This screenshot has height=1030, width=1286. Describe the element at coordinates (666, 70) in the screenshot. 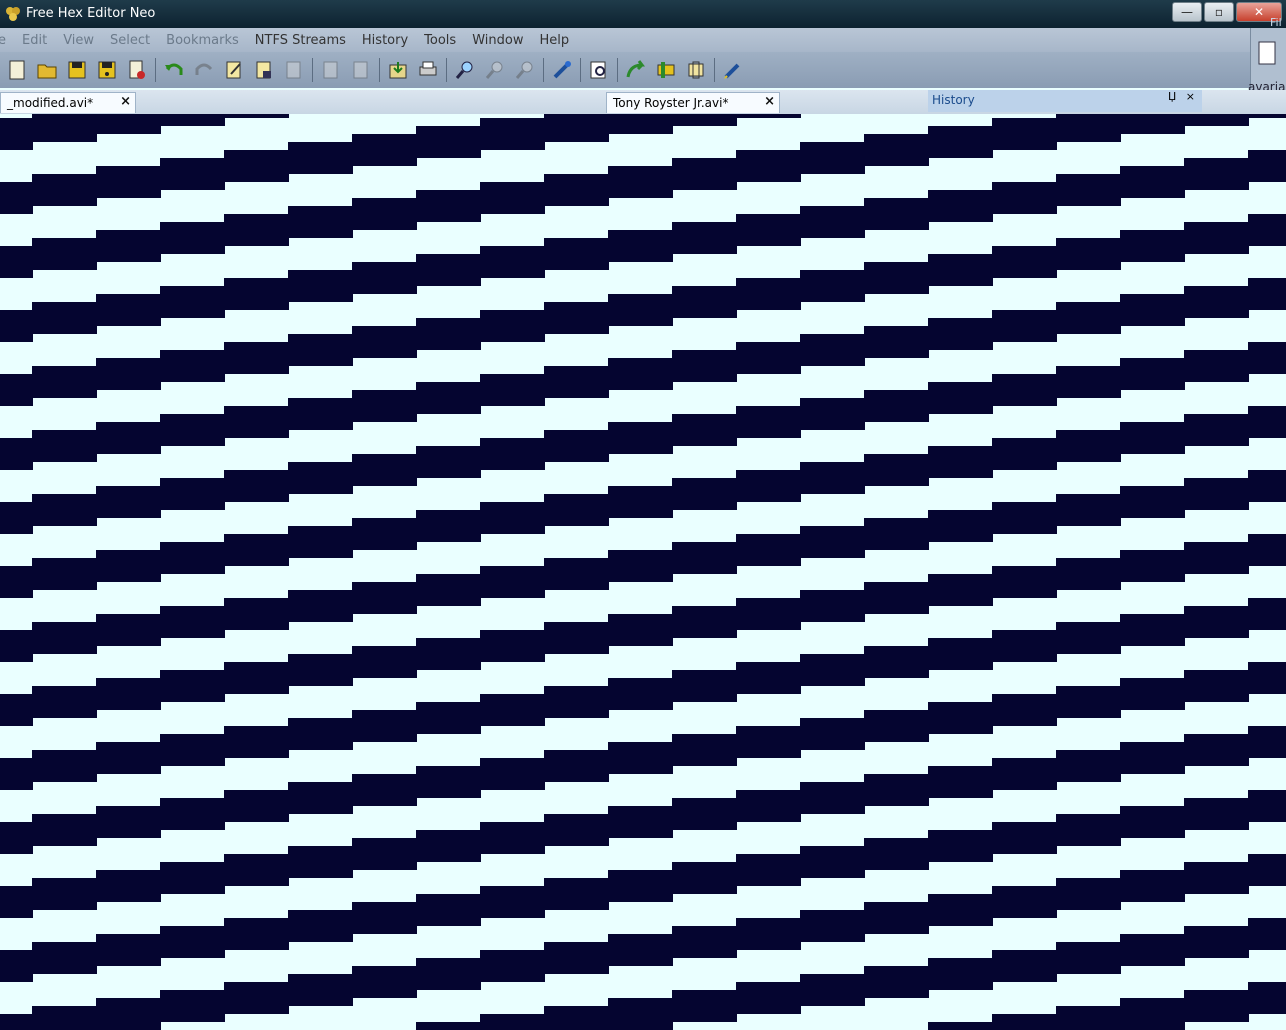

I see `bookmark-icon` at that location.